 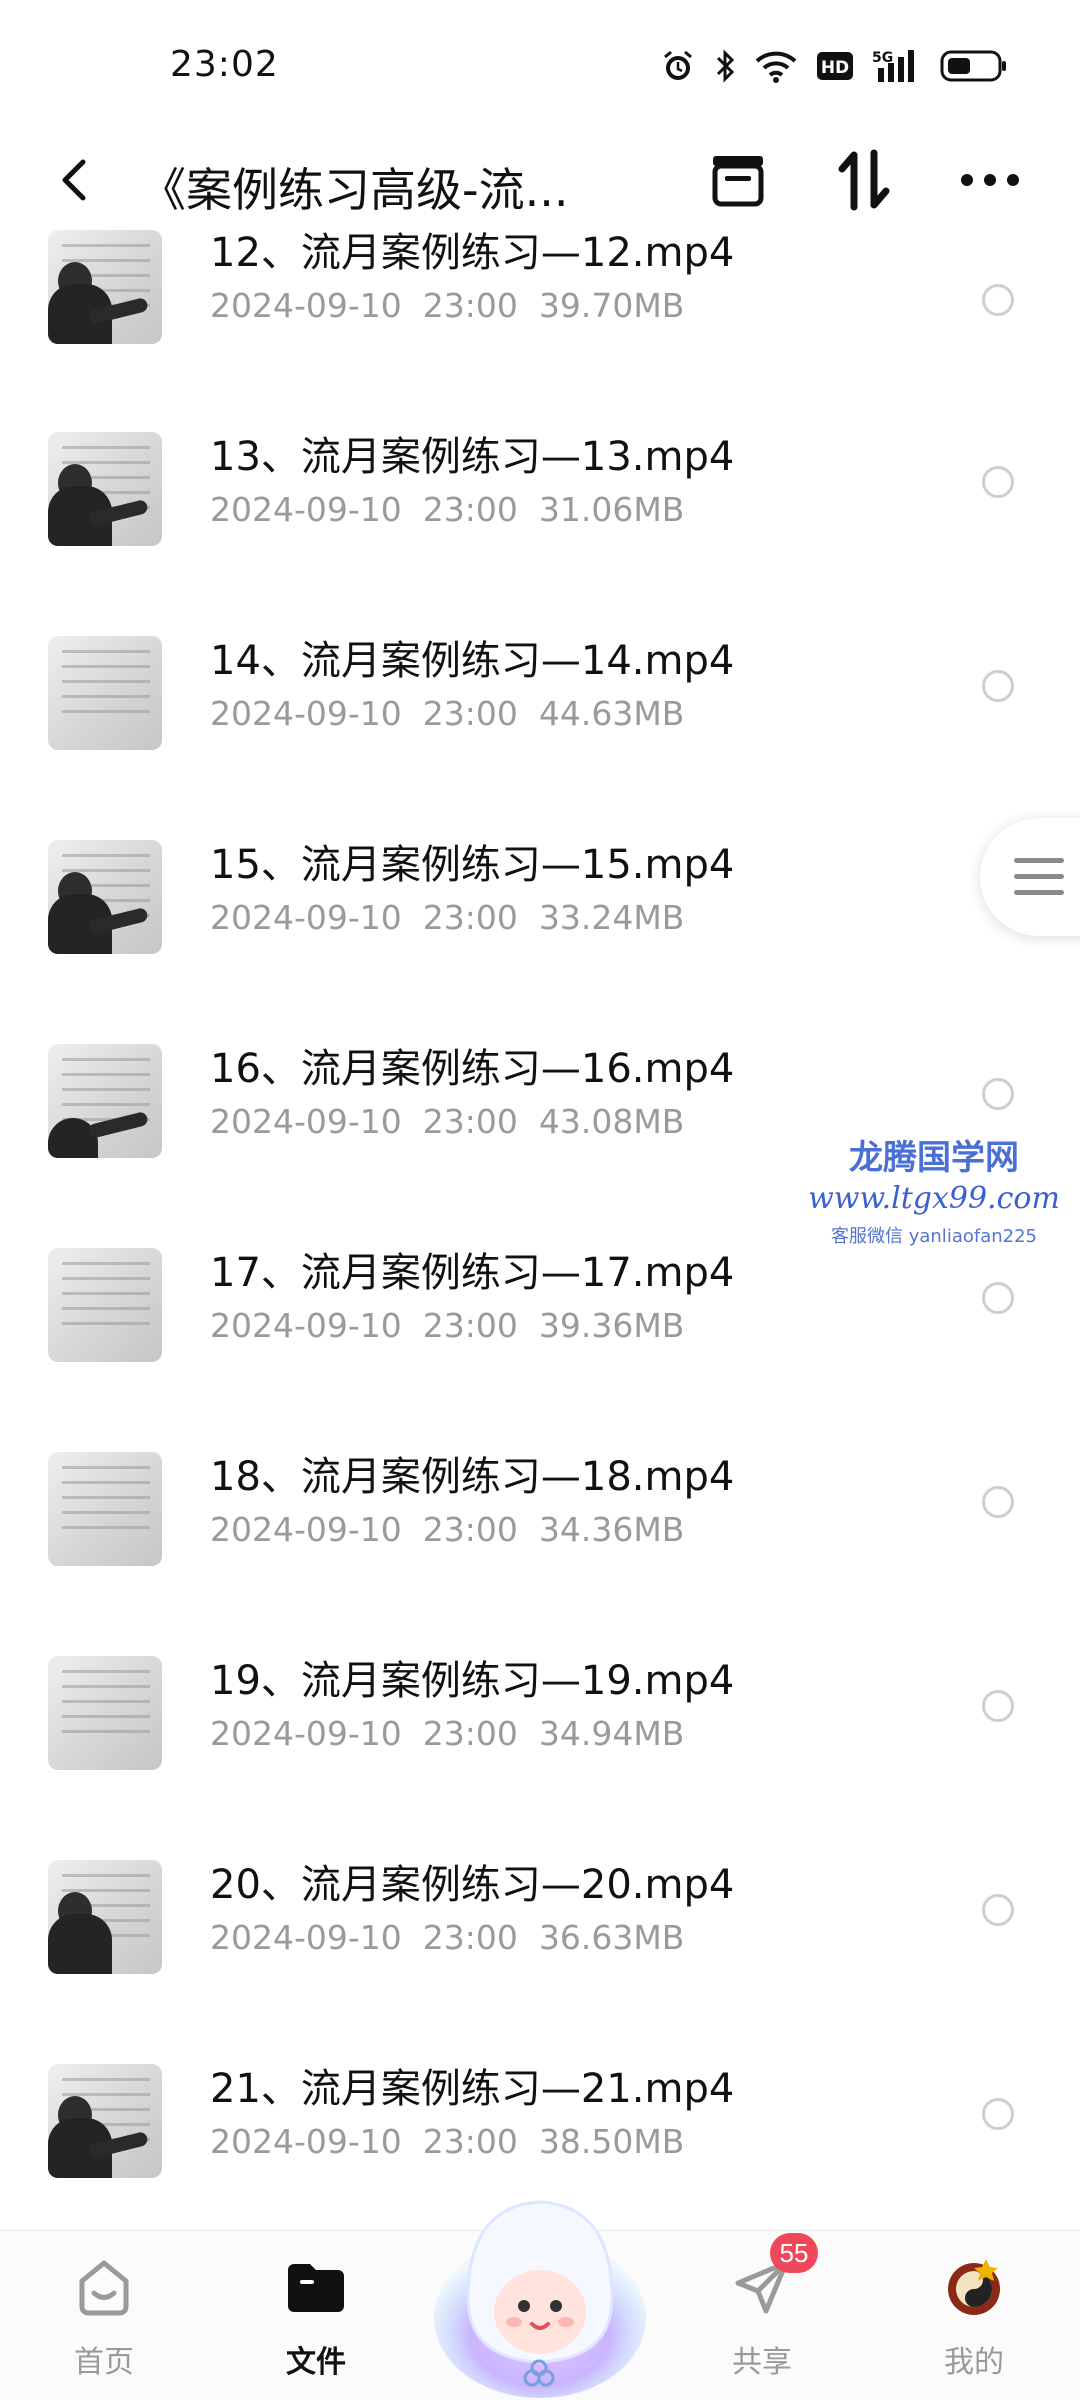 What do you see at coordinates (794, 2253) in the screenshot?
I see `notification-badge: 55` at bounding box center [794, 2253].